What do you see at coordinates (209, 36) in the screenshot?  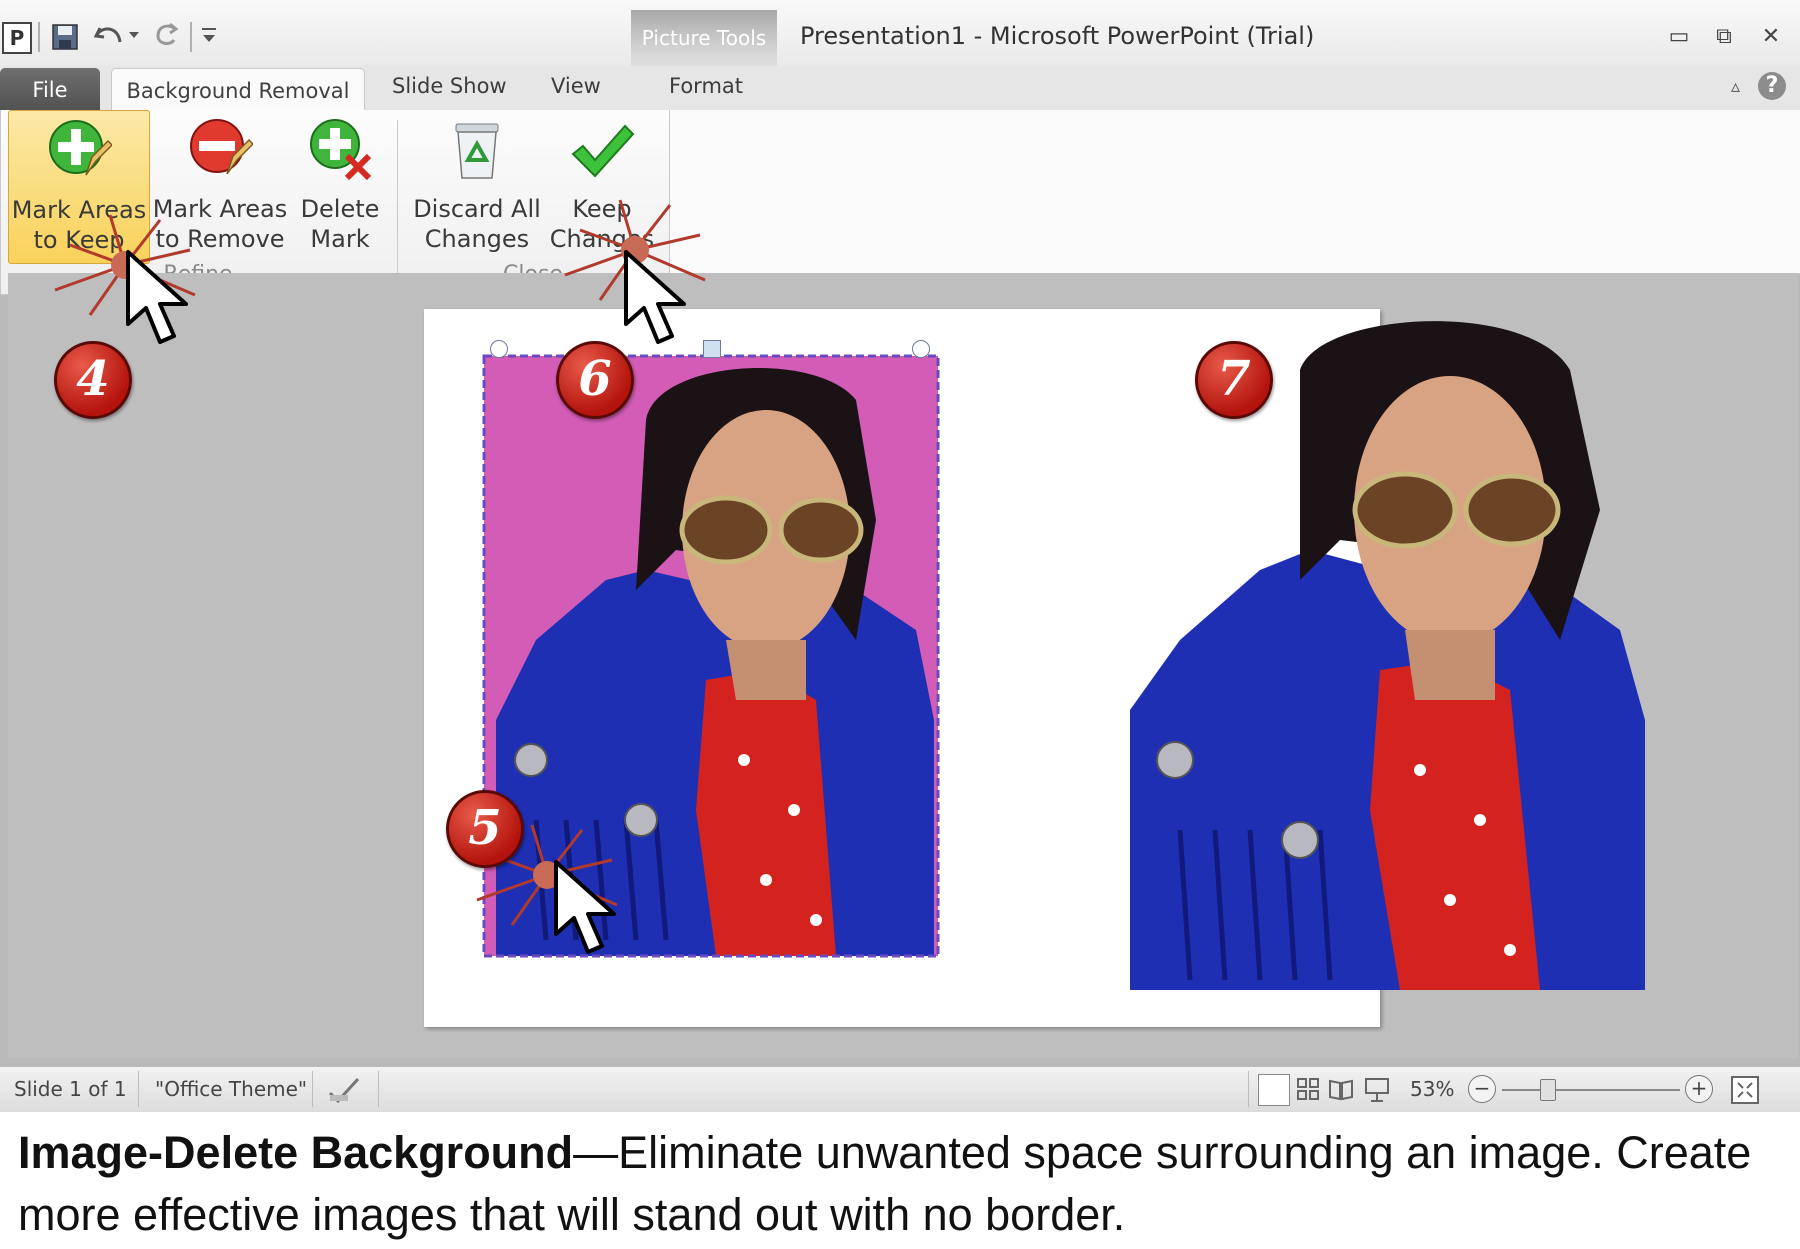 I see `customize-qat-icon` at bounding box center [209, 36].